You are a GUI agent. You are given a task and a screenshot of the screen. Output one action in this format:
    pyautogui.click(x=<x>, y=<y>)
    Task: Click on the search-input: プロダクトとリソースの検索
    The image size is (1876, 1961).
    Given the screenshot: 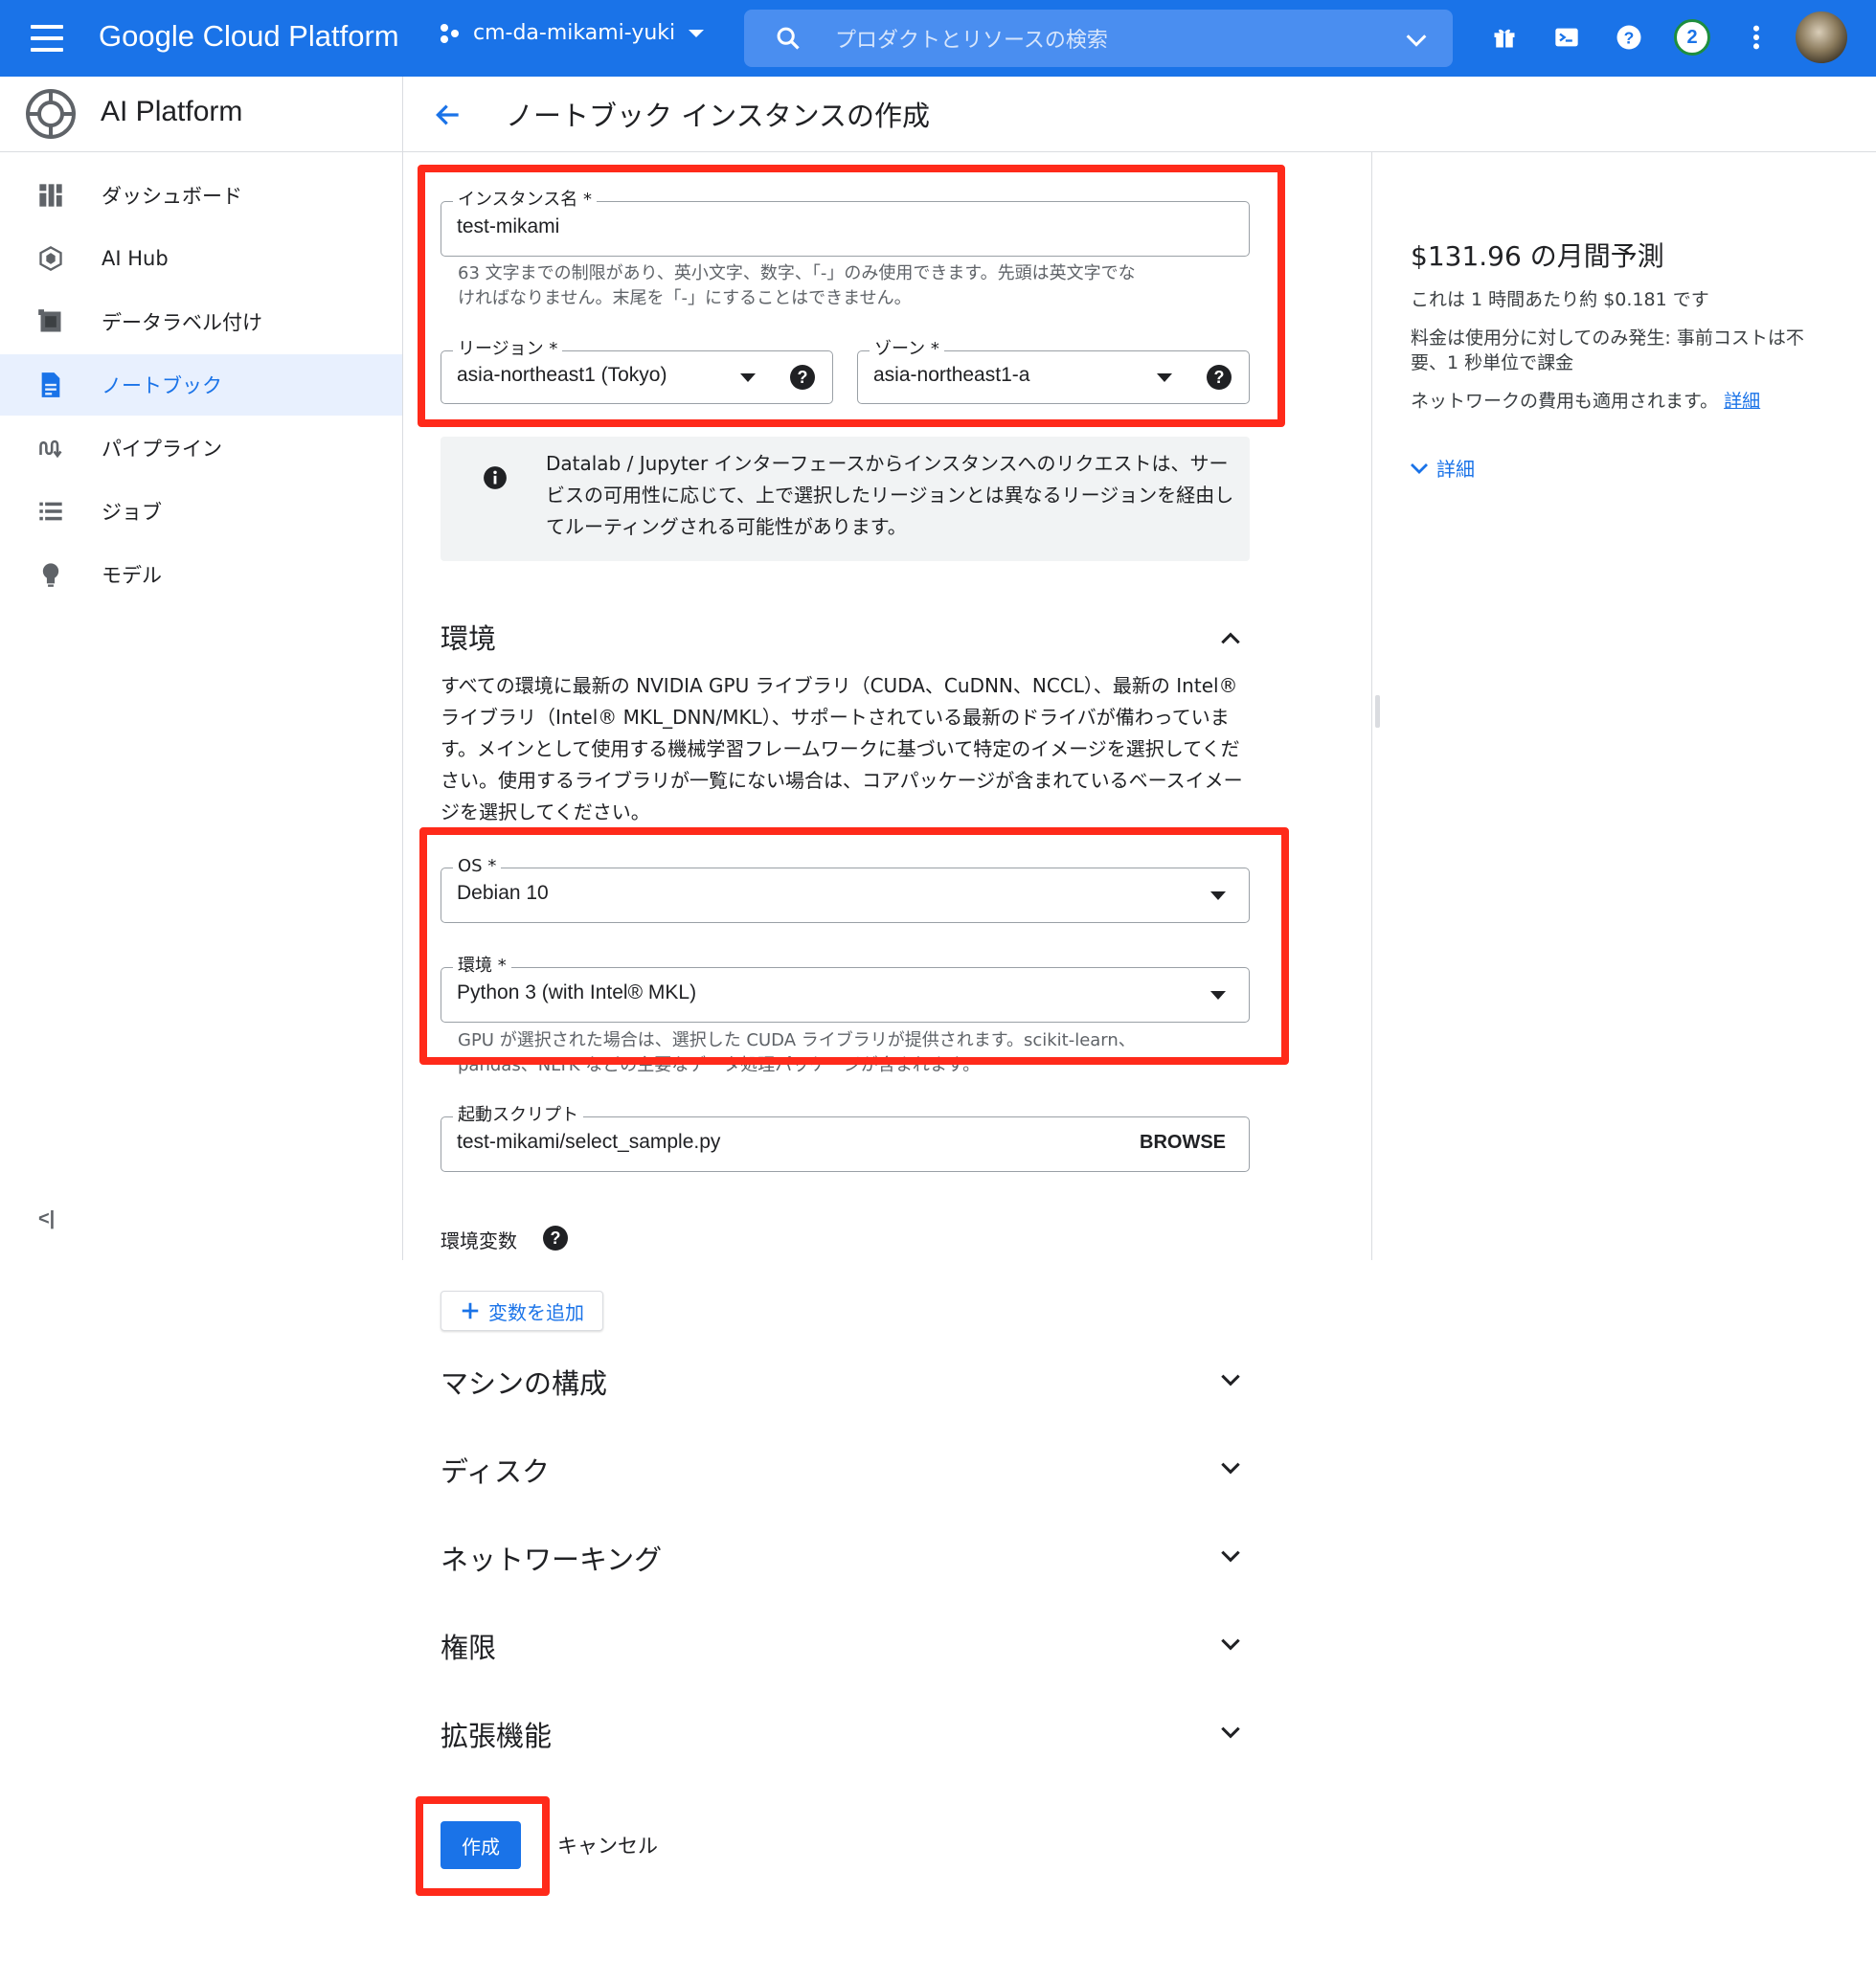 What is the action you would take?
    pyautogui.click(x=971, y=38)
    